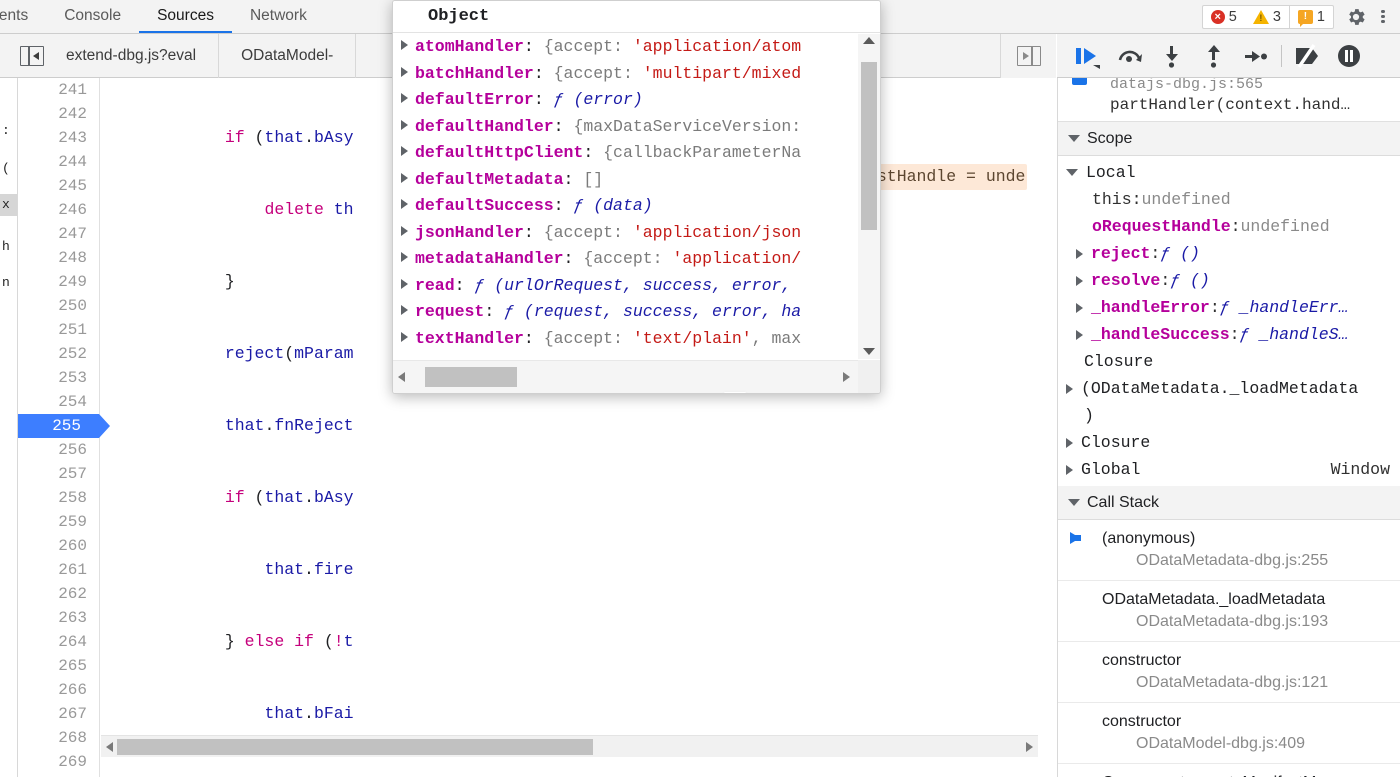 This screenshot has width=1400, height=777. I want to click on editor-horizontal-scrollbar, so click(569, 746).